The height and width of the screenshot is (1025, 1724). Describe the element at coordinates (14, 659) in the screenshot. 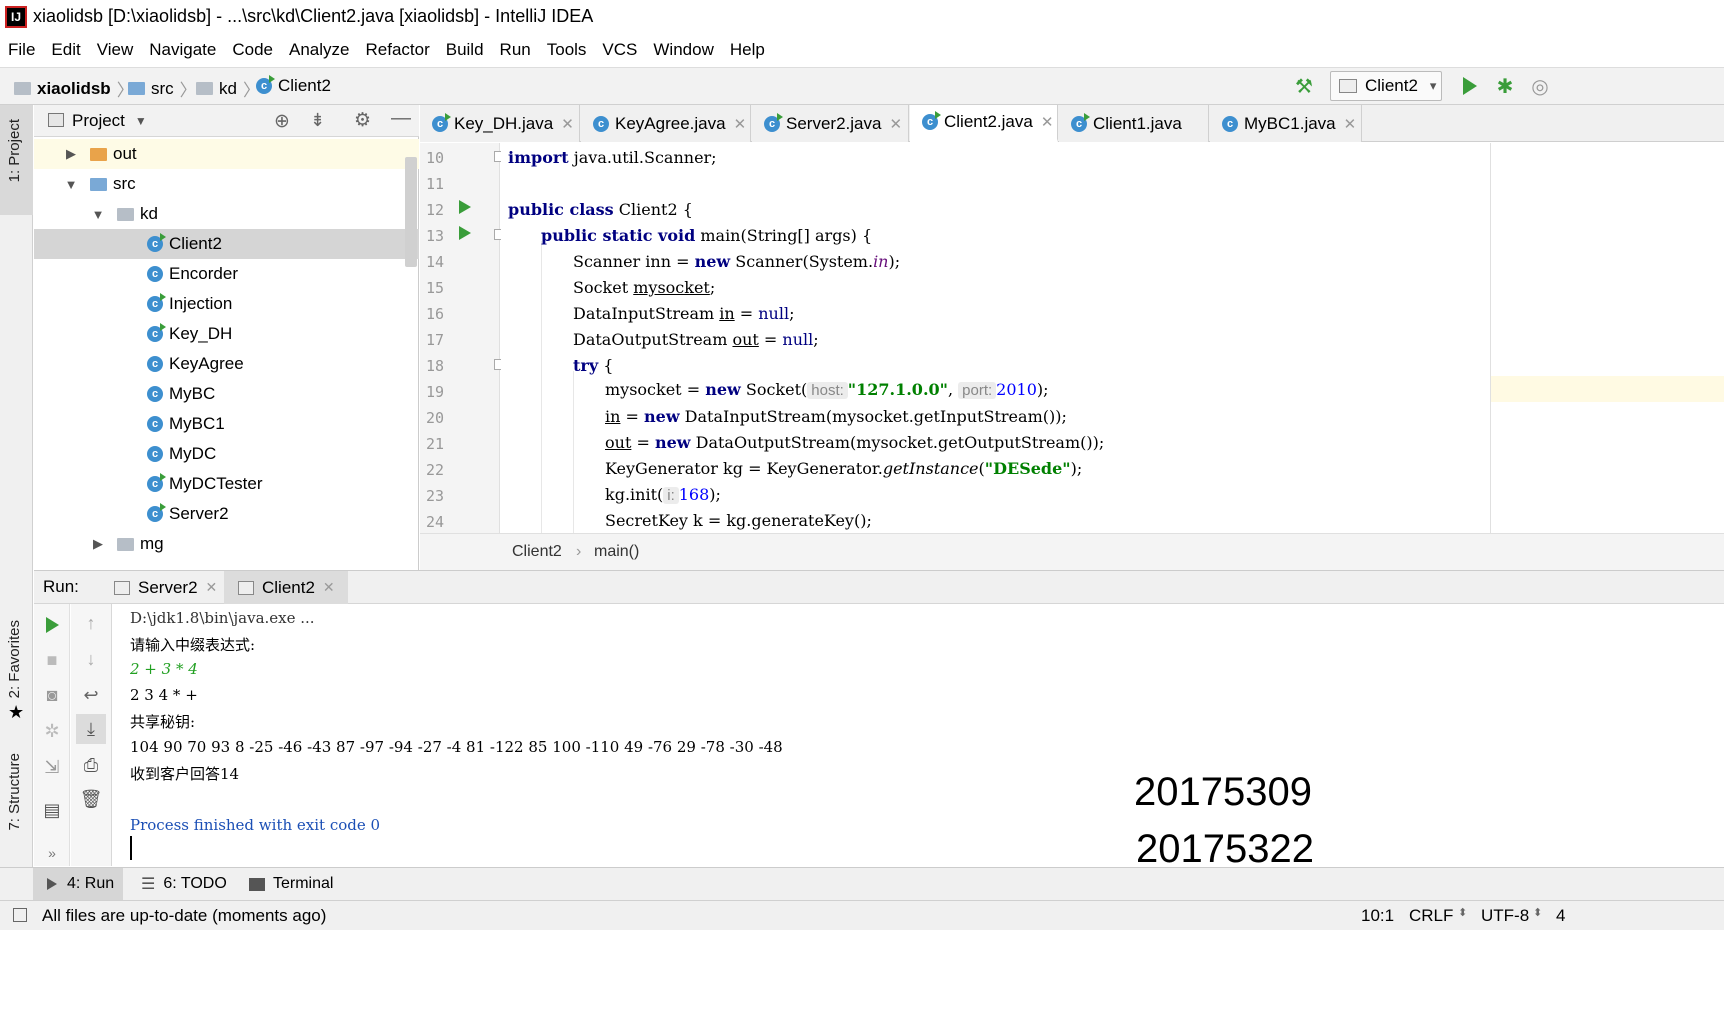

I see `tool-tab-favorites: 2: Favorites` at that location.